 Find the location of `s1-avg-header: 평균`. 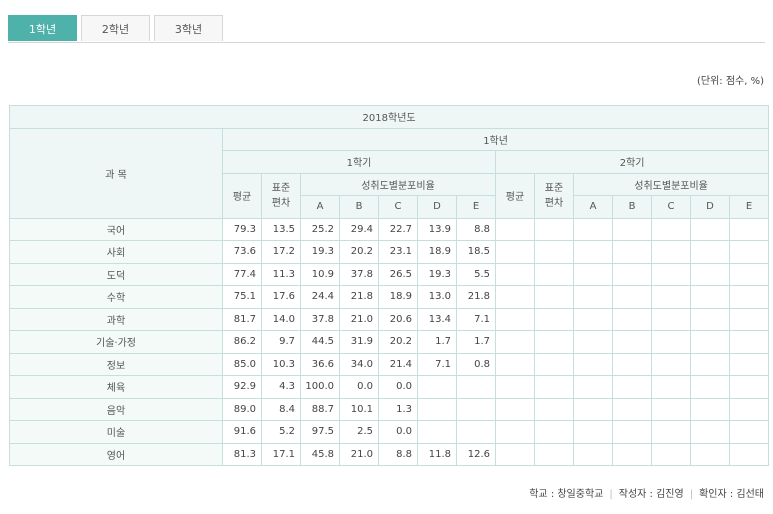

s1-avg-header: 평균 is located at coordinates (242, 195).